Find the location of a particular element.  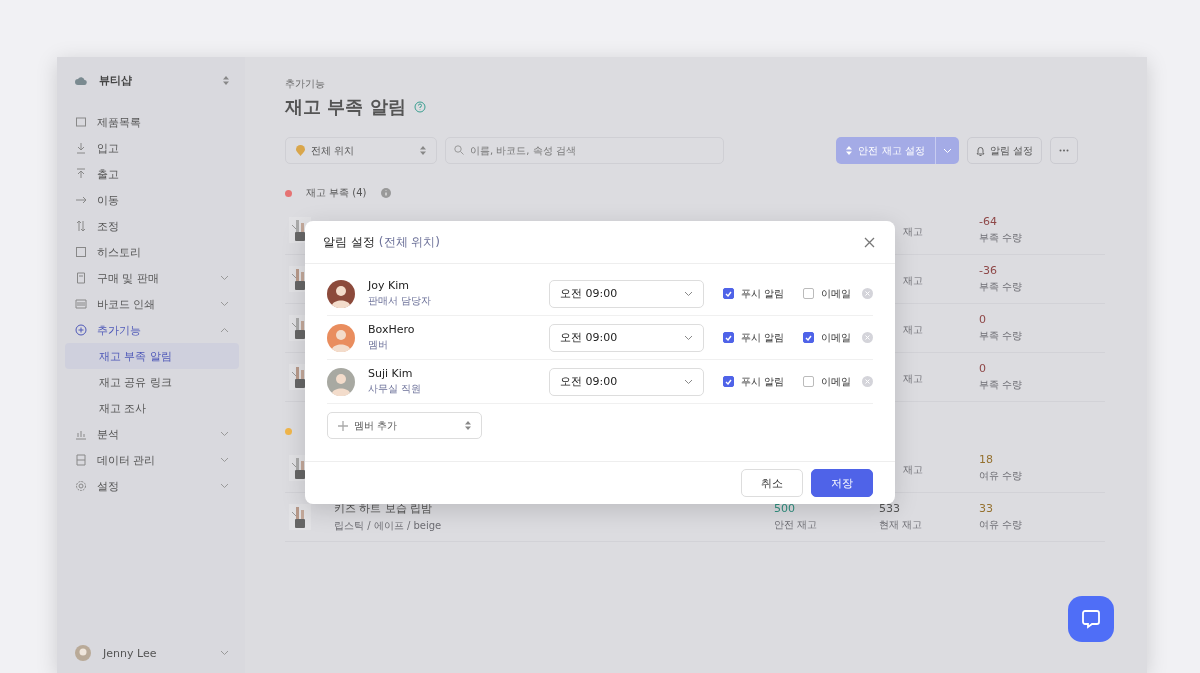

workspace-name: 뷰티샵 is located at coordinates (115, 80).